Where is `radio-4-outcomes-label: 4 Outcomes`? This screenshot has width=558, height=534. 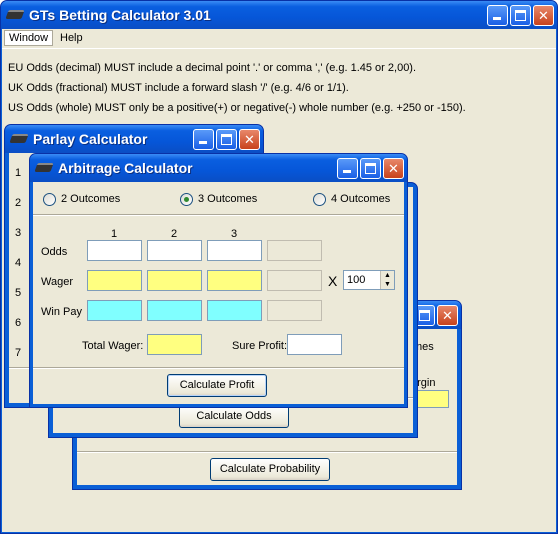
radio-4-outcomes-label: 4 Outcomes is located at coordinates (361, 199).